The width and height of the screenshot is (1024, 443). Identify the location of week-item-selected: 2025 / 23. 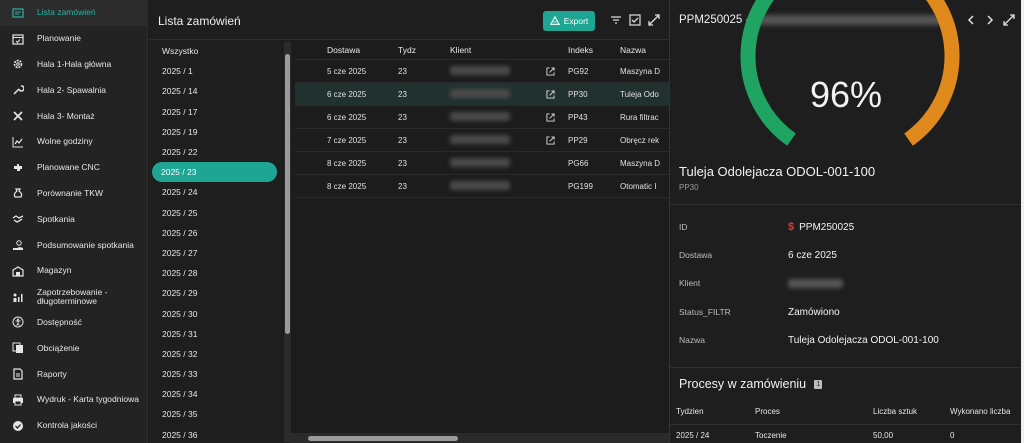
(214, 172).